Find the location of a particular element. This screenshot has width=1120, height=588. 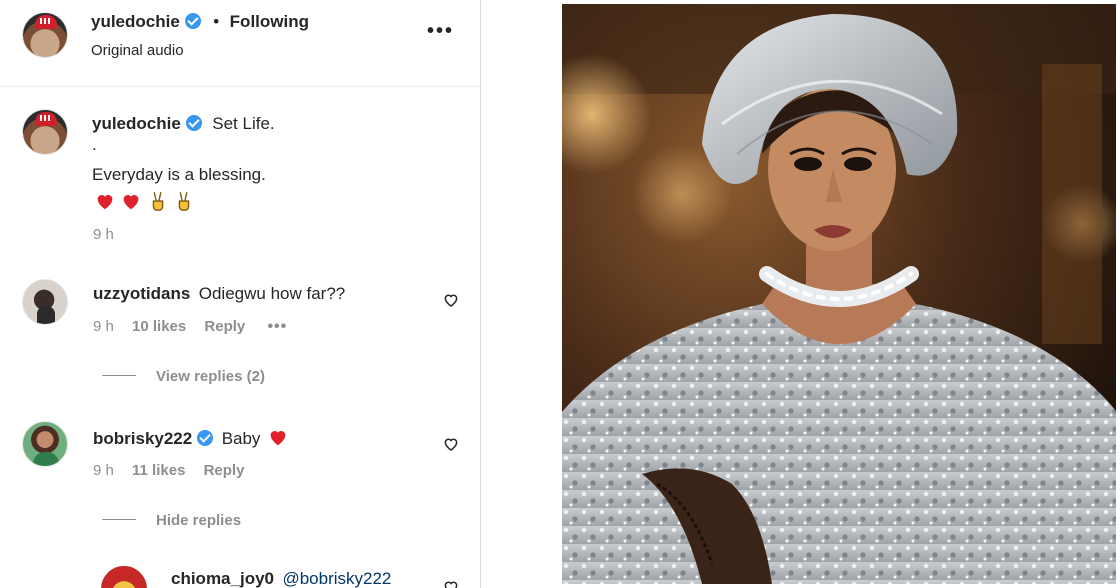

caption-emojis is located at coordinates (144, 201).